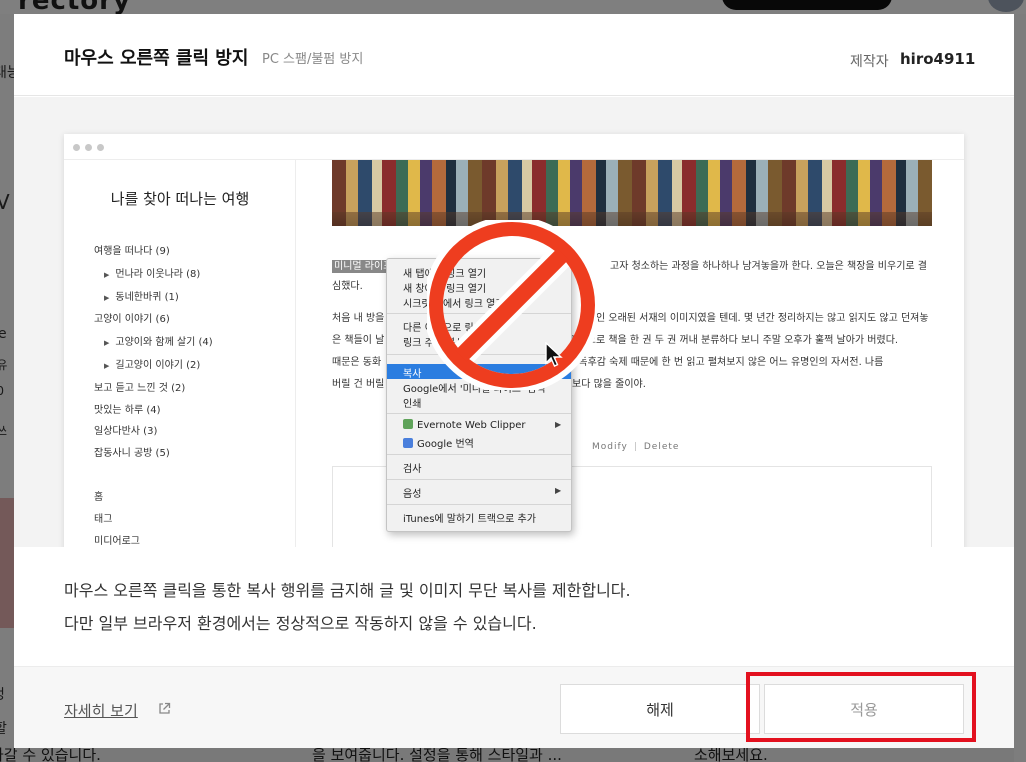 The width and height of the screenshot is (1026, 762). Describe the element at coordinates (158, 342) in the screenshot. I see `subcategory-item: ▶ 고양이와 함께 살기 (4)` at that location.